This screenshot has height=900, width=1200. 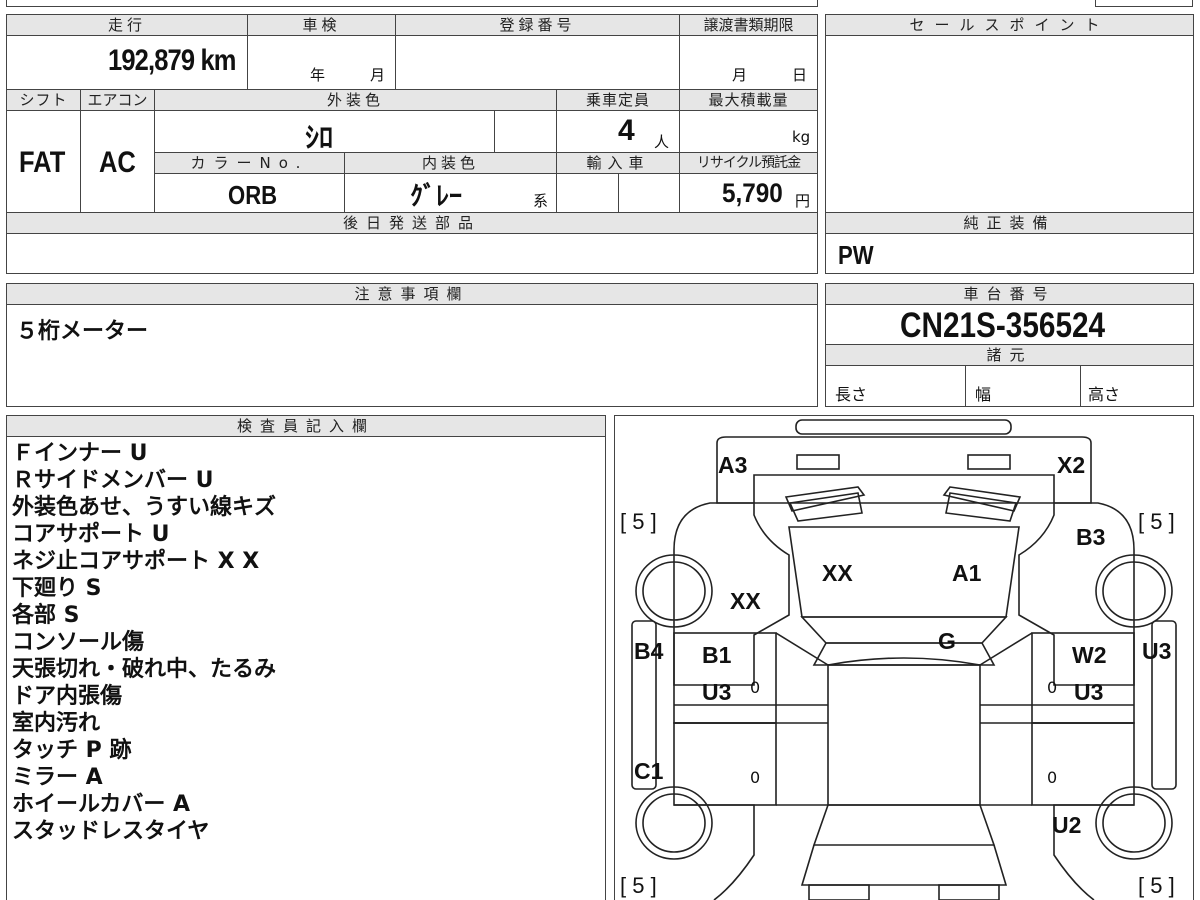 What do you see at coordinates (412, 3) in the screenshot?
I see `top-strip` at bounding box center [412, 3].